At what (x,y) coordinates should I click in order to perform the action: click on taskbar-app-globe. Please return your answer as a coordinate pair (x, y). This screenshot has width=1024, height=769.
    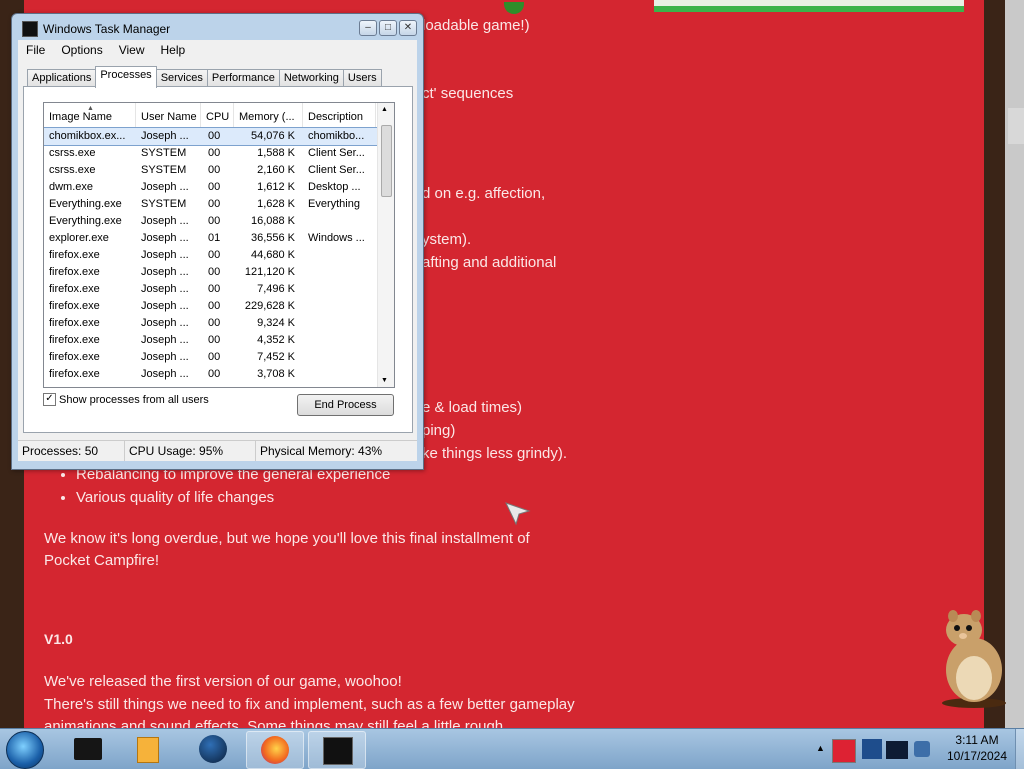
    Looking at the image, I should click on (213, 749).